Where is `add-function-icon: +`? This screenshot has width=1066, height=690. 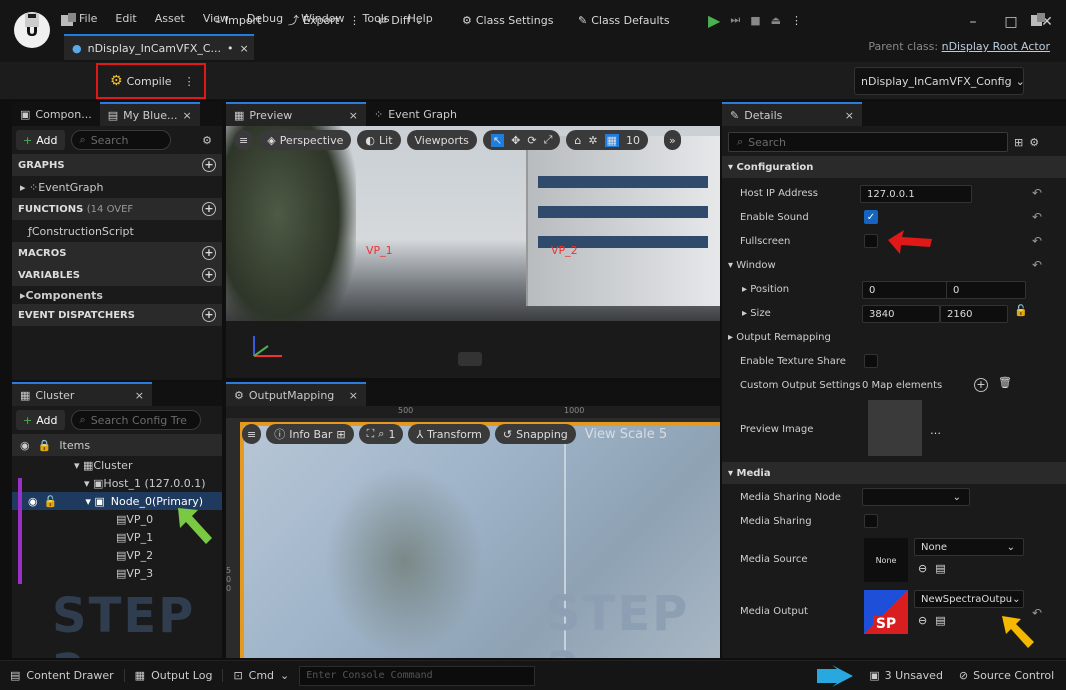 add-function-icon: + is located at coordinates (209, 209).